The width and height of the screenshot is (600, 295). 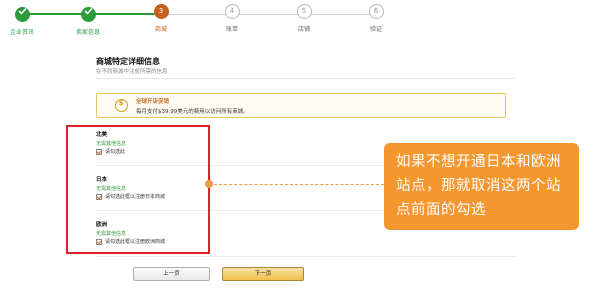 What do you see at coordinates (232, 11) in the screenshot?
I see `step-number: 4` at bounding box center [232, 11].